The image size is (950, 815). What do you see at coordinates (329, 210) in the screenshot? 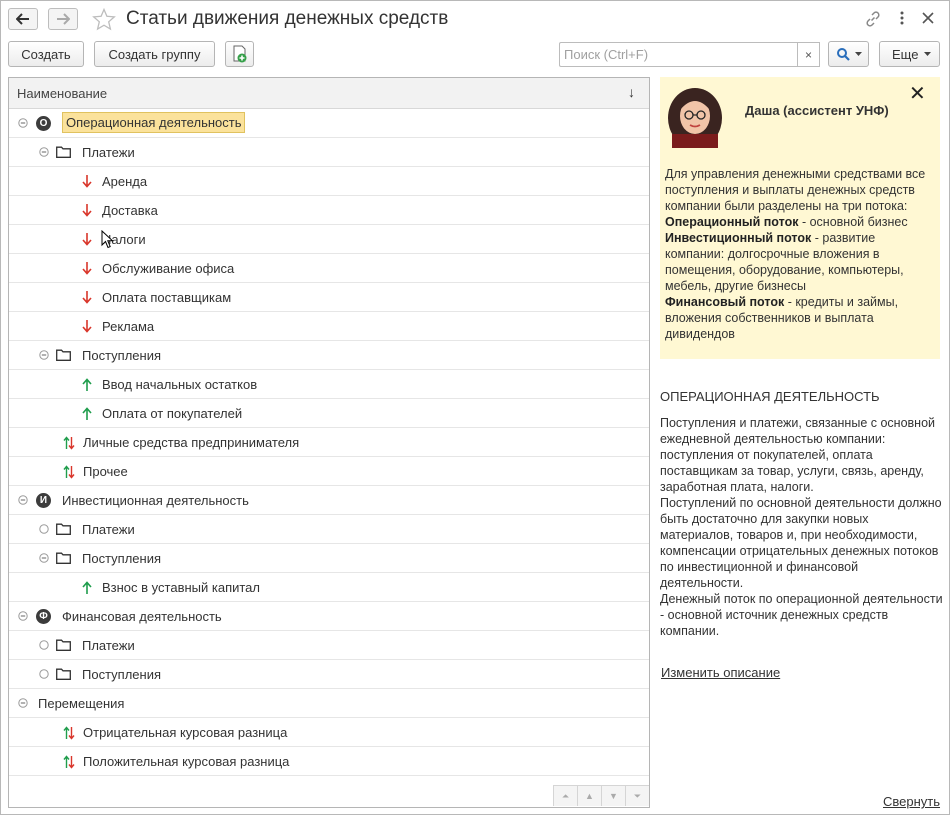
I see `tree-row: Доставка` at bounding box center [329, 210].